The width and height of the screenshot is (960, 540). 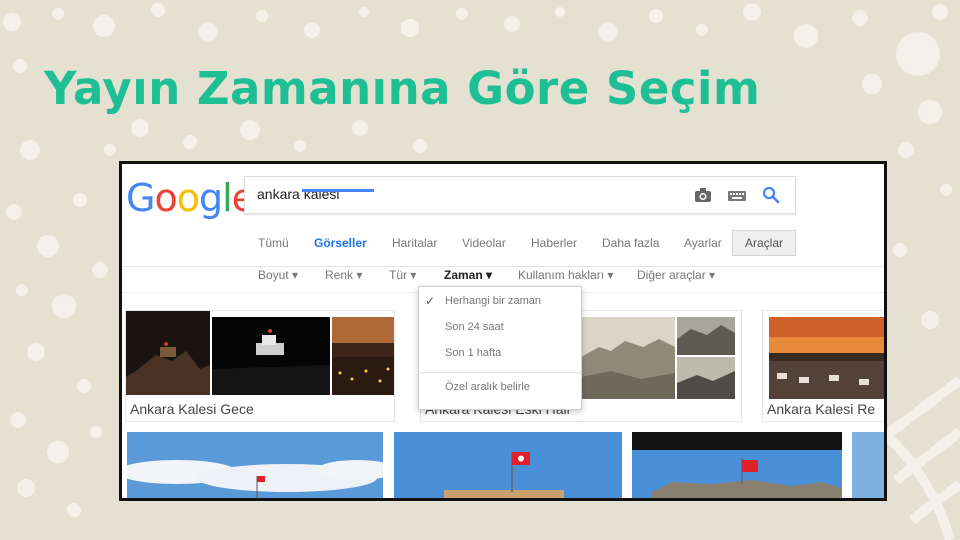 I want to click on tab-more: Daha fazla, so click(x=630, y=243).